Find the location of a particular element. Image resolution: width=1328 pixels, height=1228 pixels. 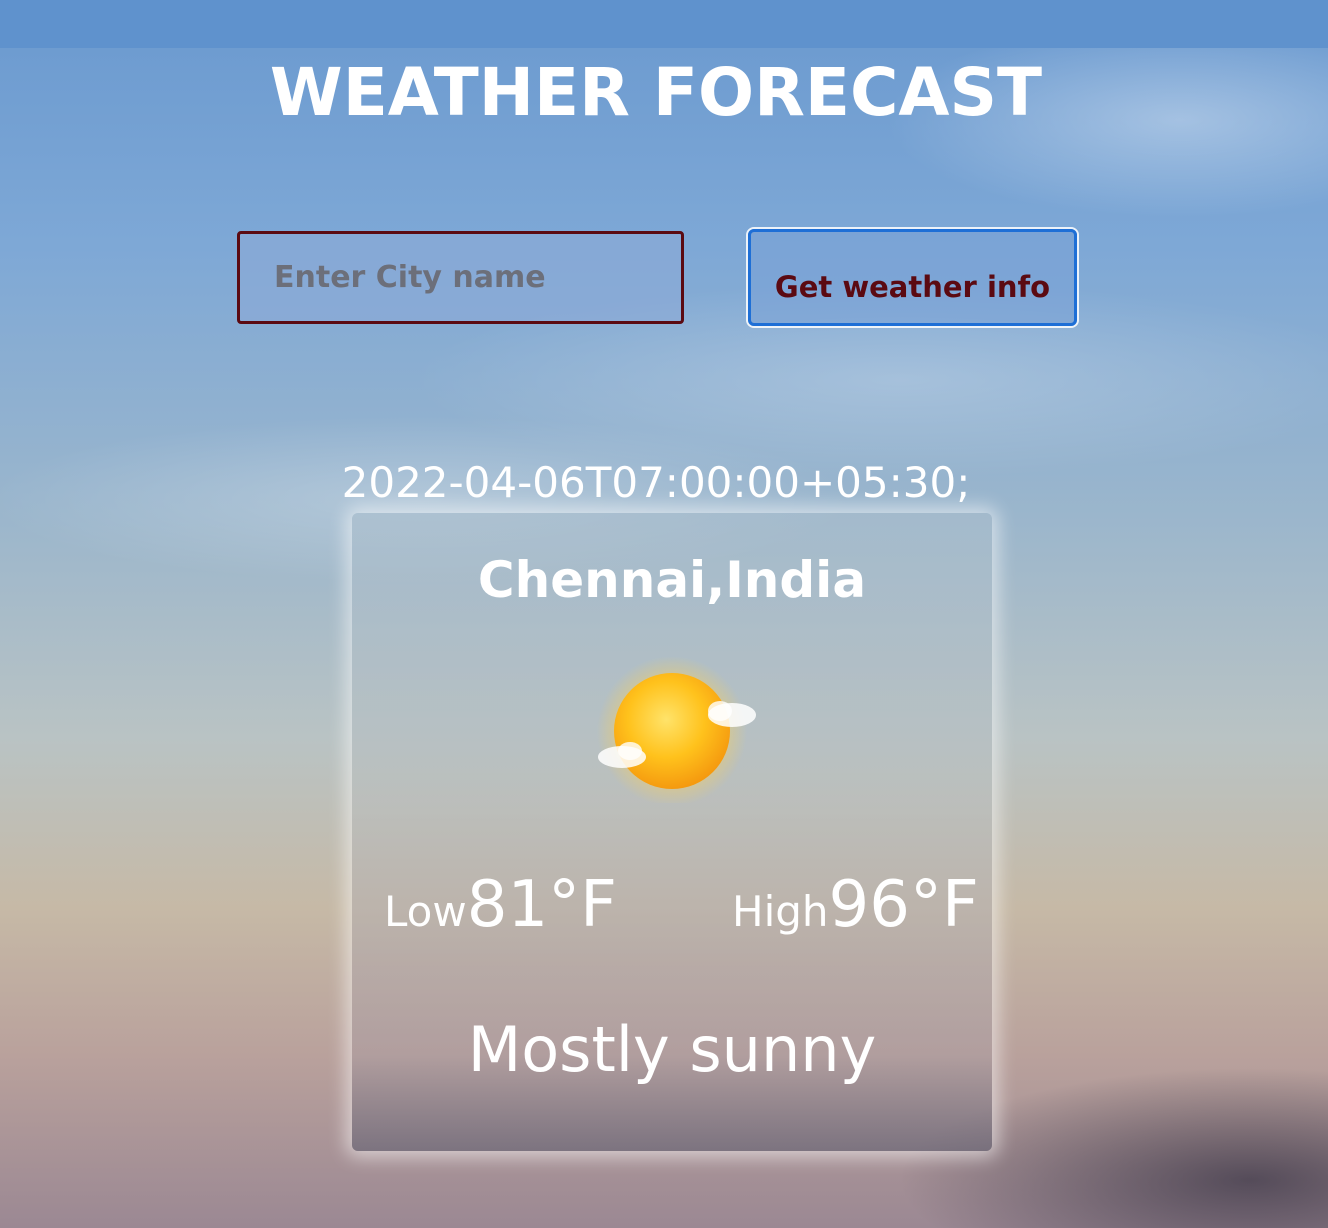

low-temperature: Low81°F is located at coordinates (500, 905).